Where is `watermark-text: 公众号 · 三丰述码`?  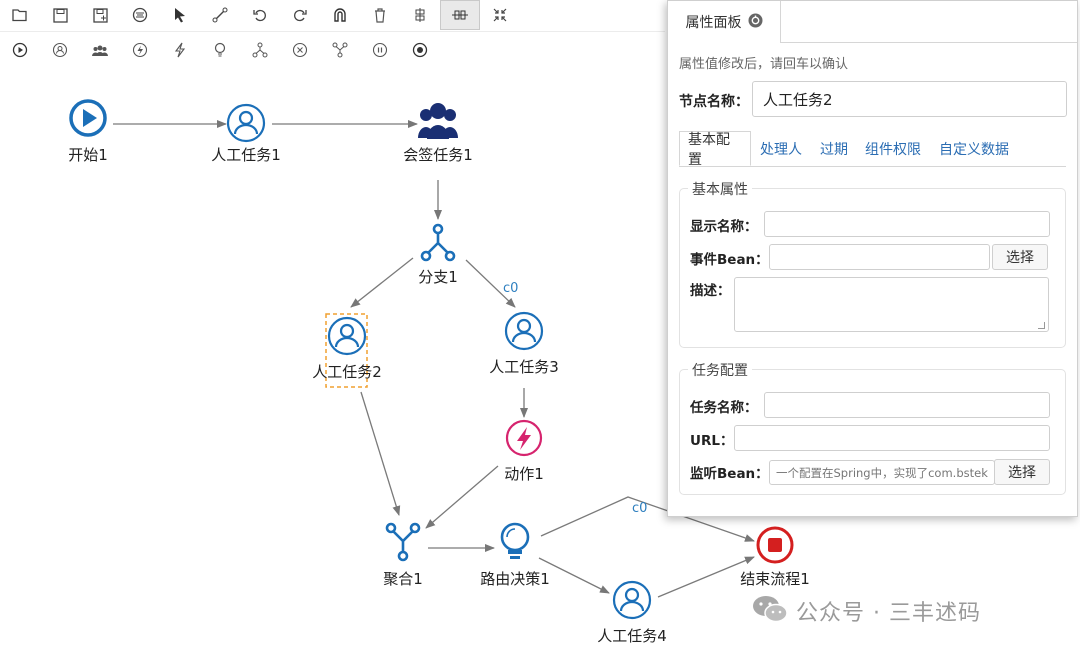 watermark-text: 公众号 · 三丰述码 is located at coordinates (888, 613).